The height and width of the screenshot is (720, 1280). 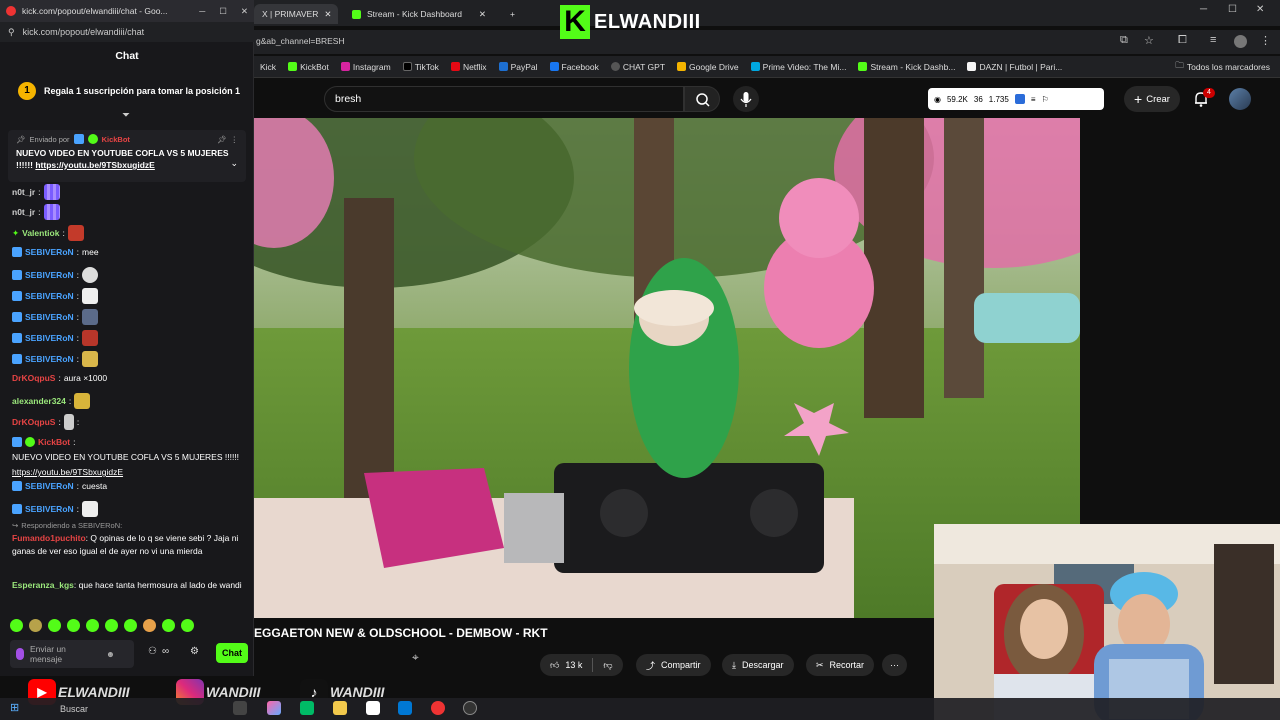 I want to click on store-icon, so click(x=373, y=708).